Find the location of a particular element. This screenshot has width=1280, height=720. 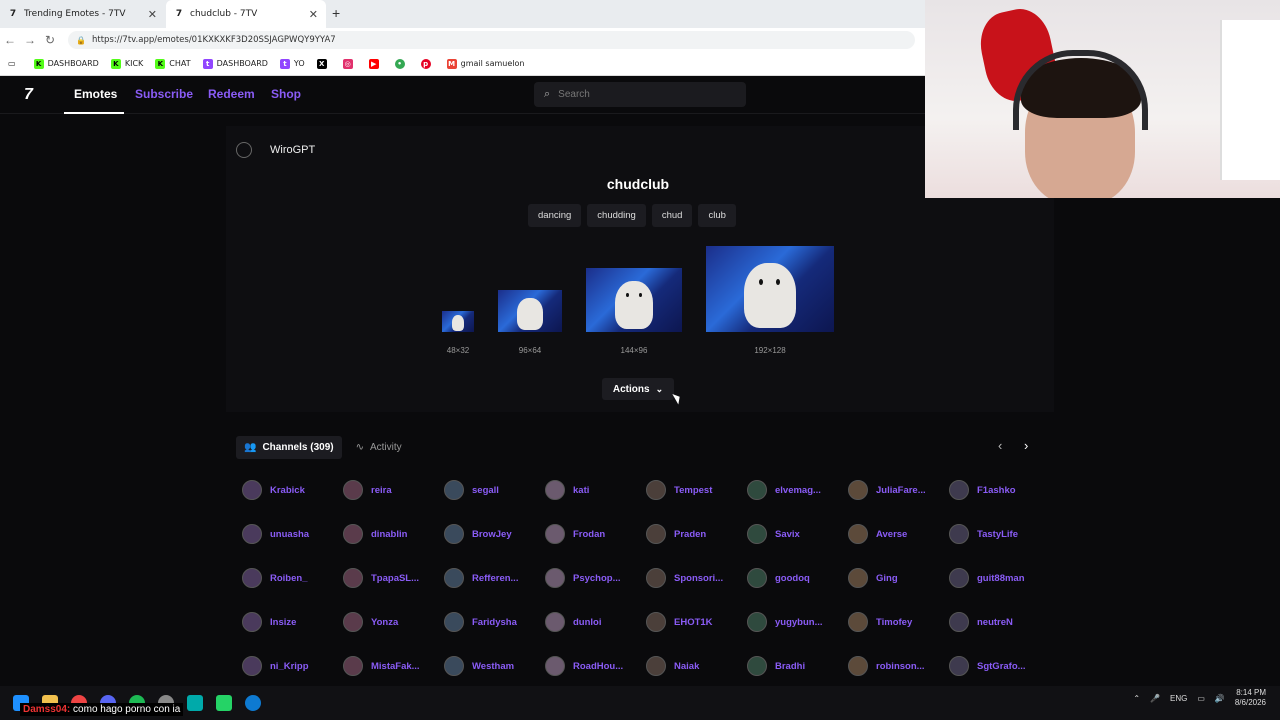

volume-icon: 🔊 is located at coordinates (1220, 698).